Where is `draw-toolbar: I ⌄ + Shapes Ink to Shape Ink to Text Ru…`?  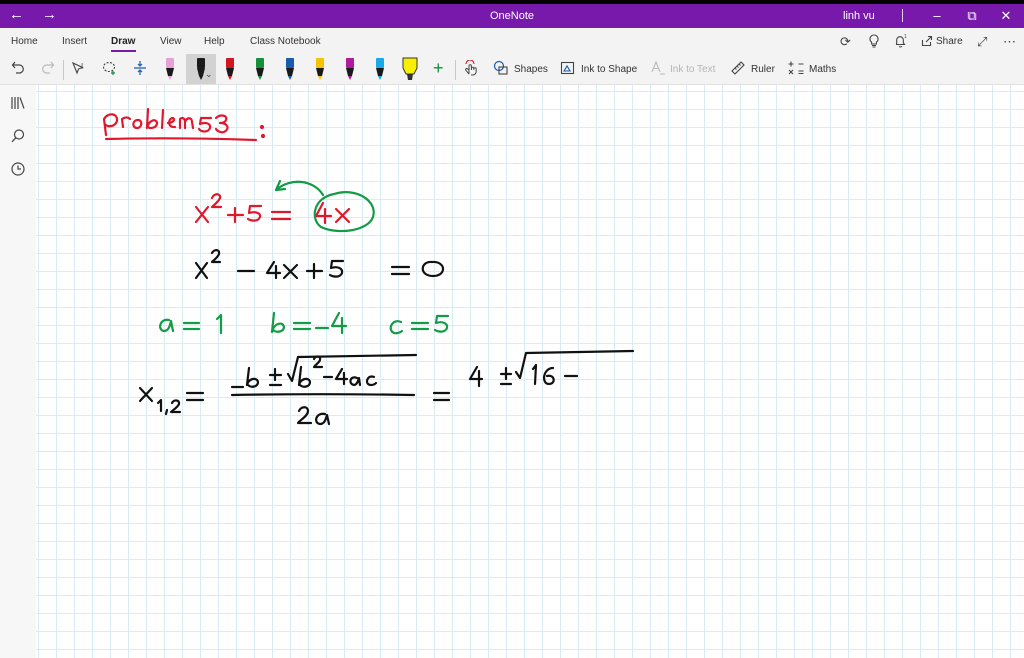
draw-toolbar: I ⌄ + Shapes Ink to Shape Ink to Text Ru… is located at coordinates (512, 69).